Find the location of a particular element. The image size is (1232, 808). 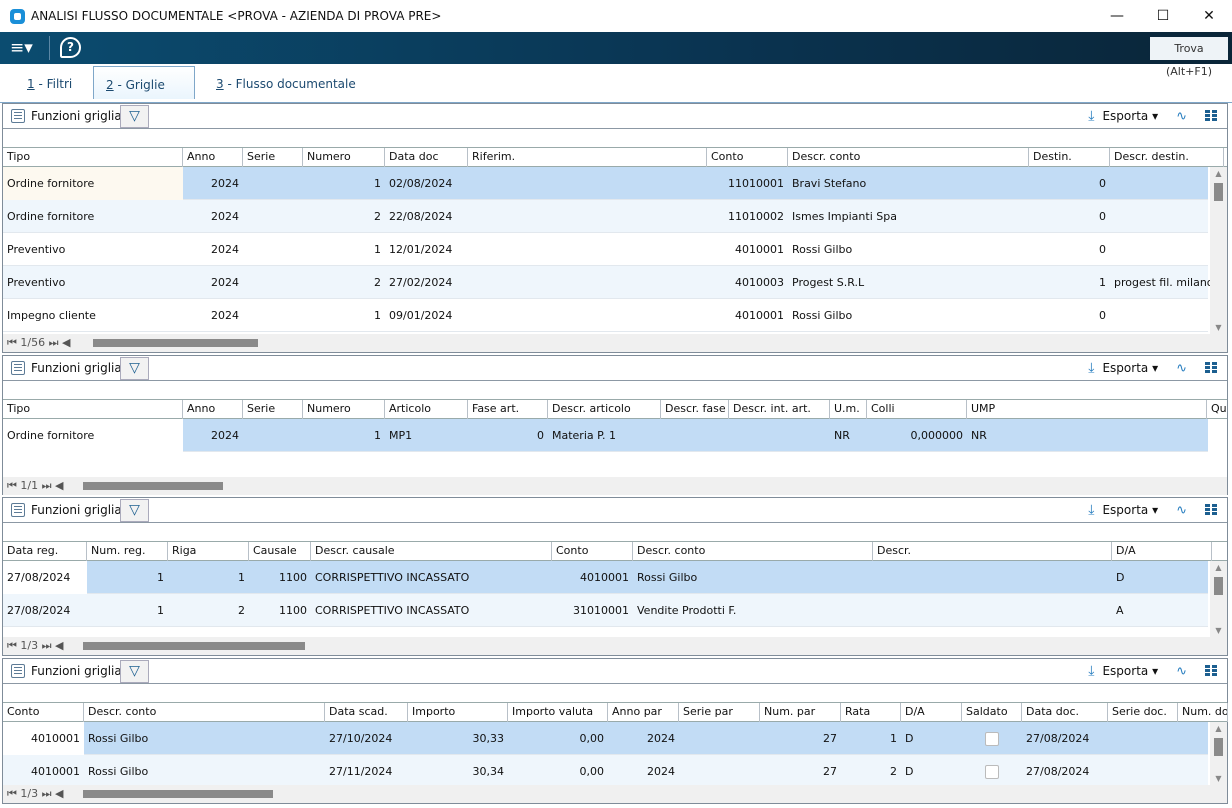

table-cell: A is located at coordinates (1162, 610).